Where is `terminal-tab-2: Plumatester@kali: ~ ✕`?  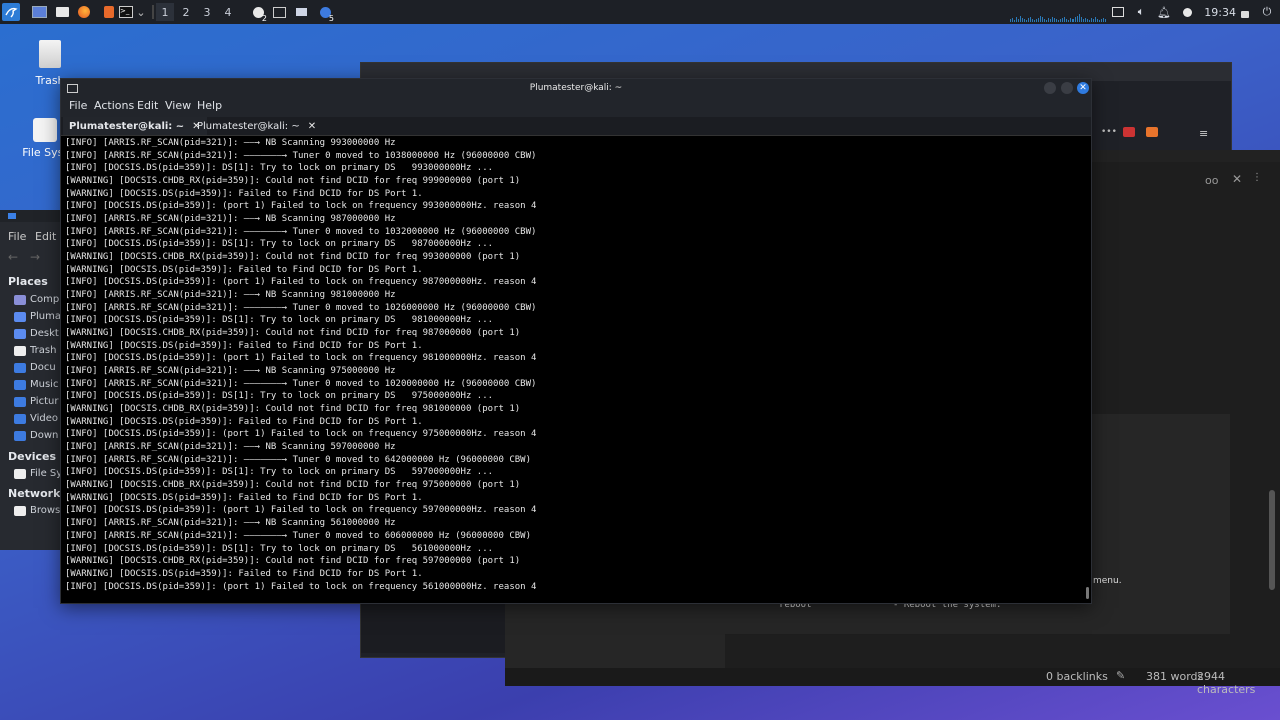 terminal-tab-2: Plumatester@kali: ~ ✕ is located at coordinates (256, 126).